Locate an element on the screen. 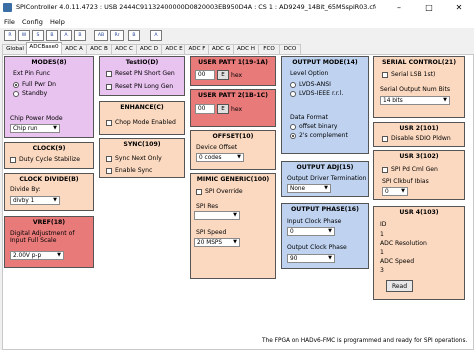  lvds-ansi-label: LVDS-ANSI is located at coordinates (315, 84).